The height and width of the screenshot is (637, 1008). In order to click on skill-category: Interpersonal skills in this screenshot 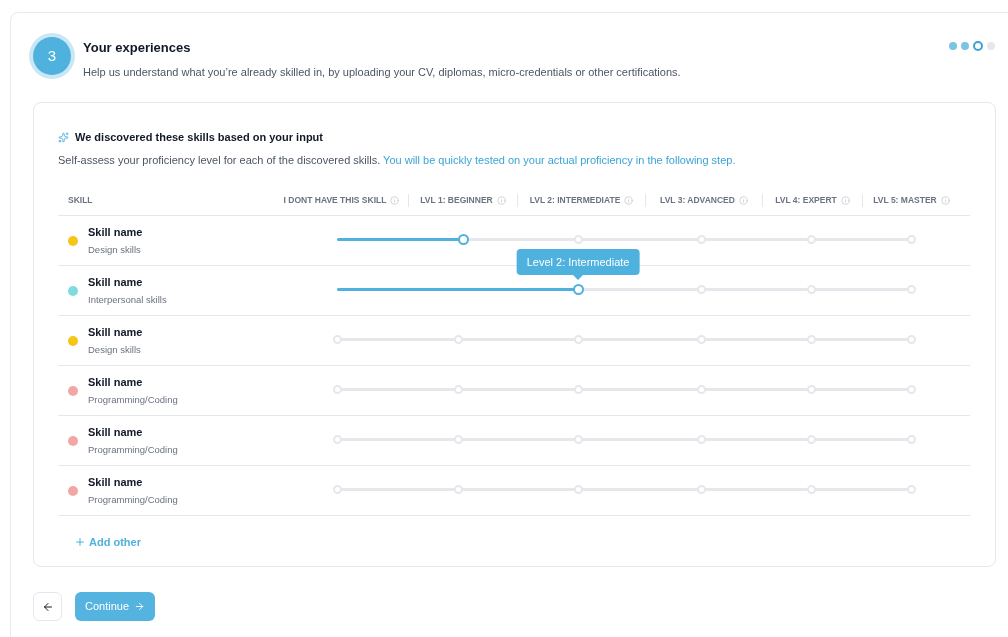, I will do `click(127, 299)`.